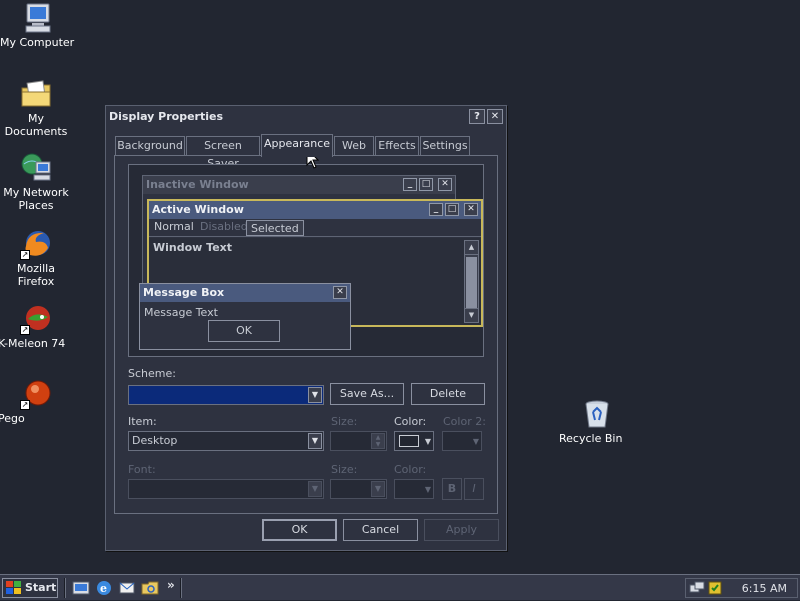 The image size is (800, 601). Describe the element at coordinates (36, 199) in the screenshot. I see `desktop-icon-label: My Network Places` at that location.